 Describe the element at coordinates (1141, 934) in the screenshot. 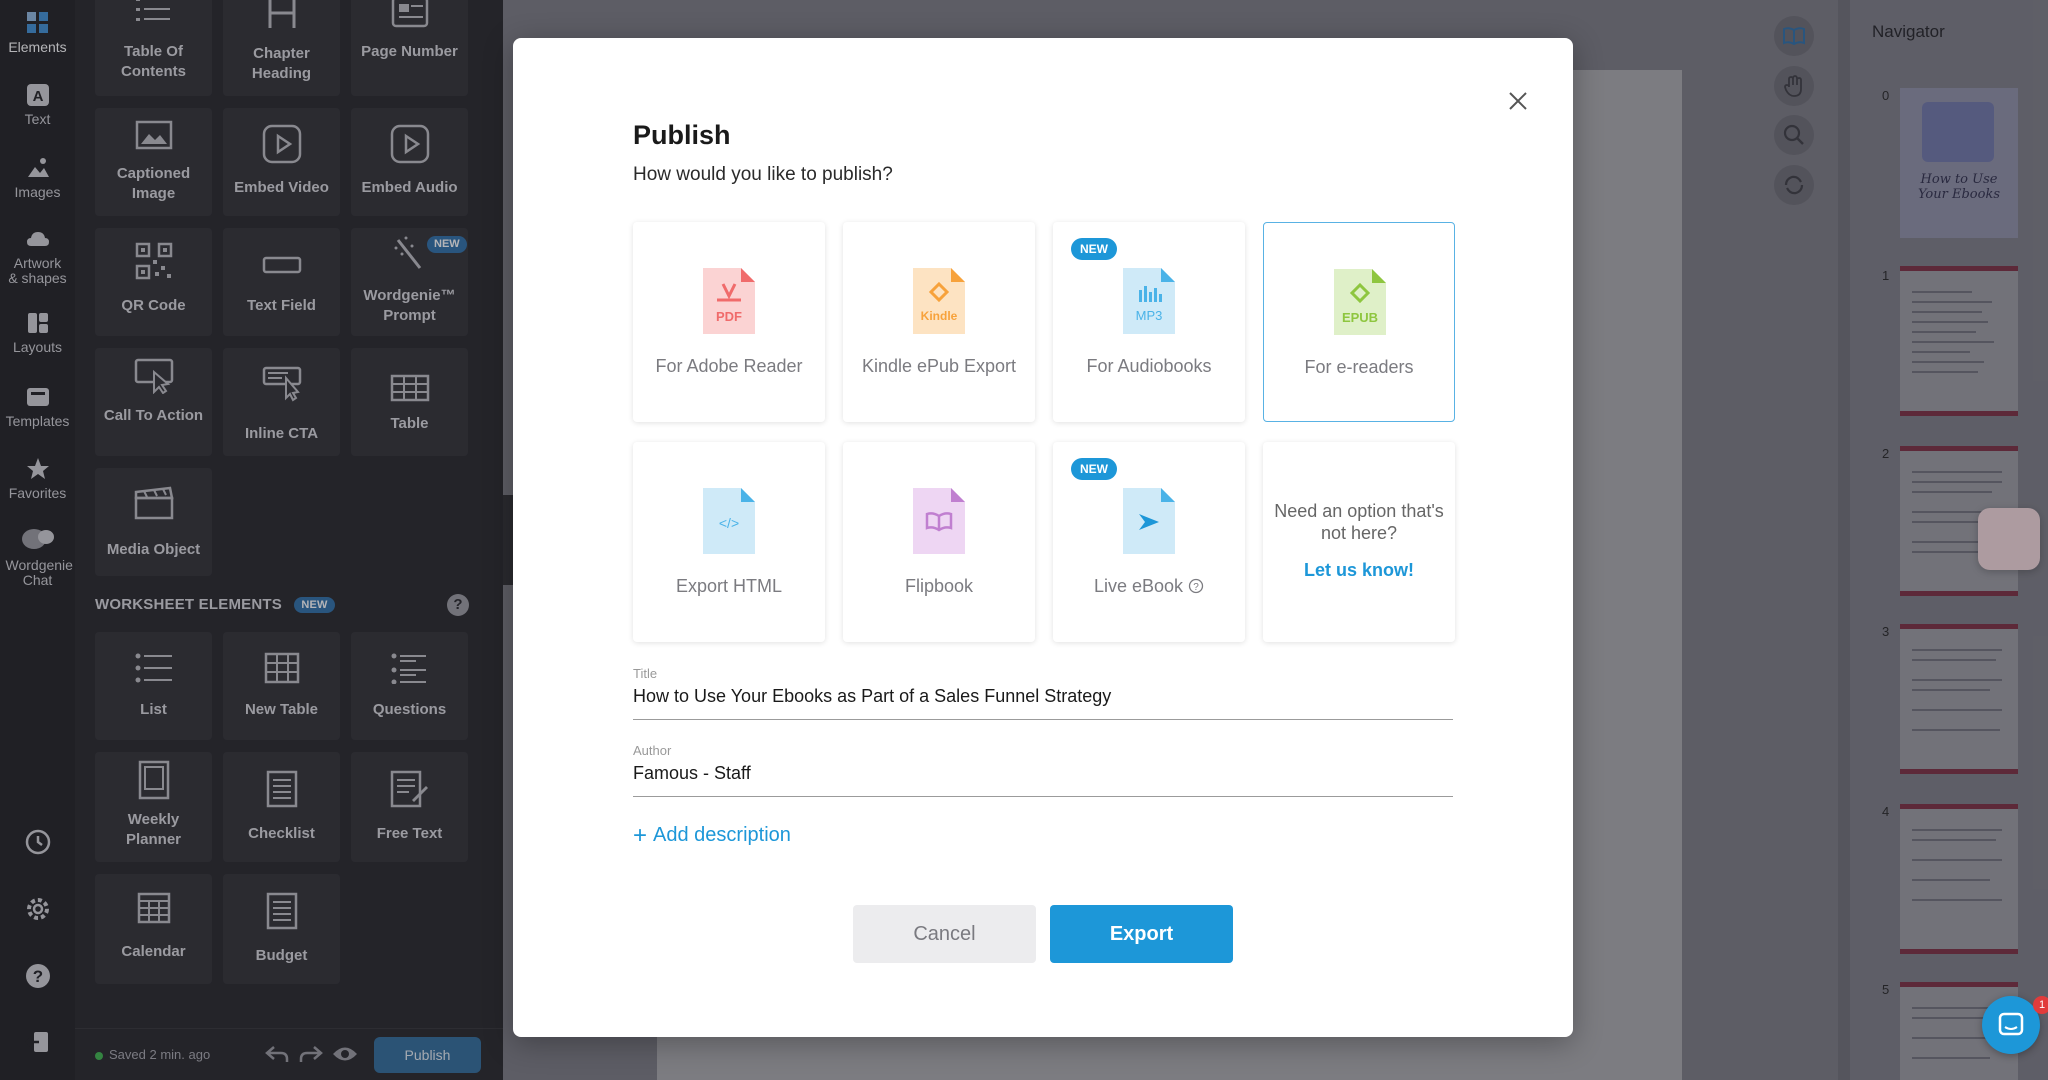

I see `export-button: Export` at that location.